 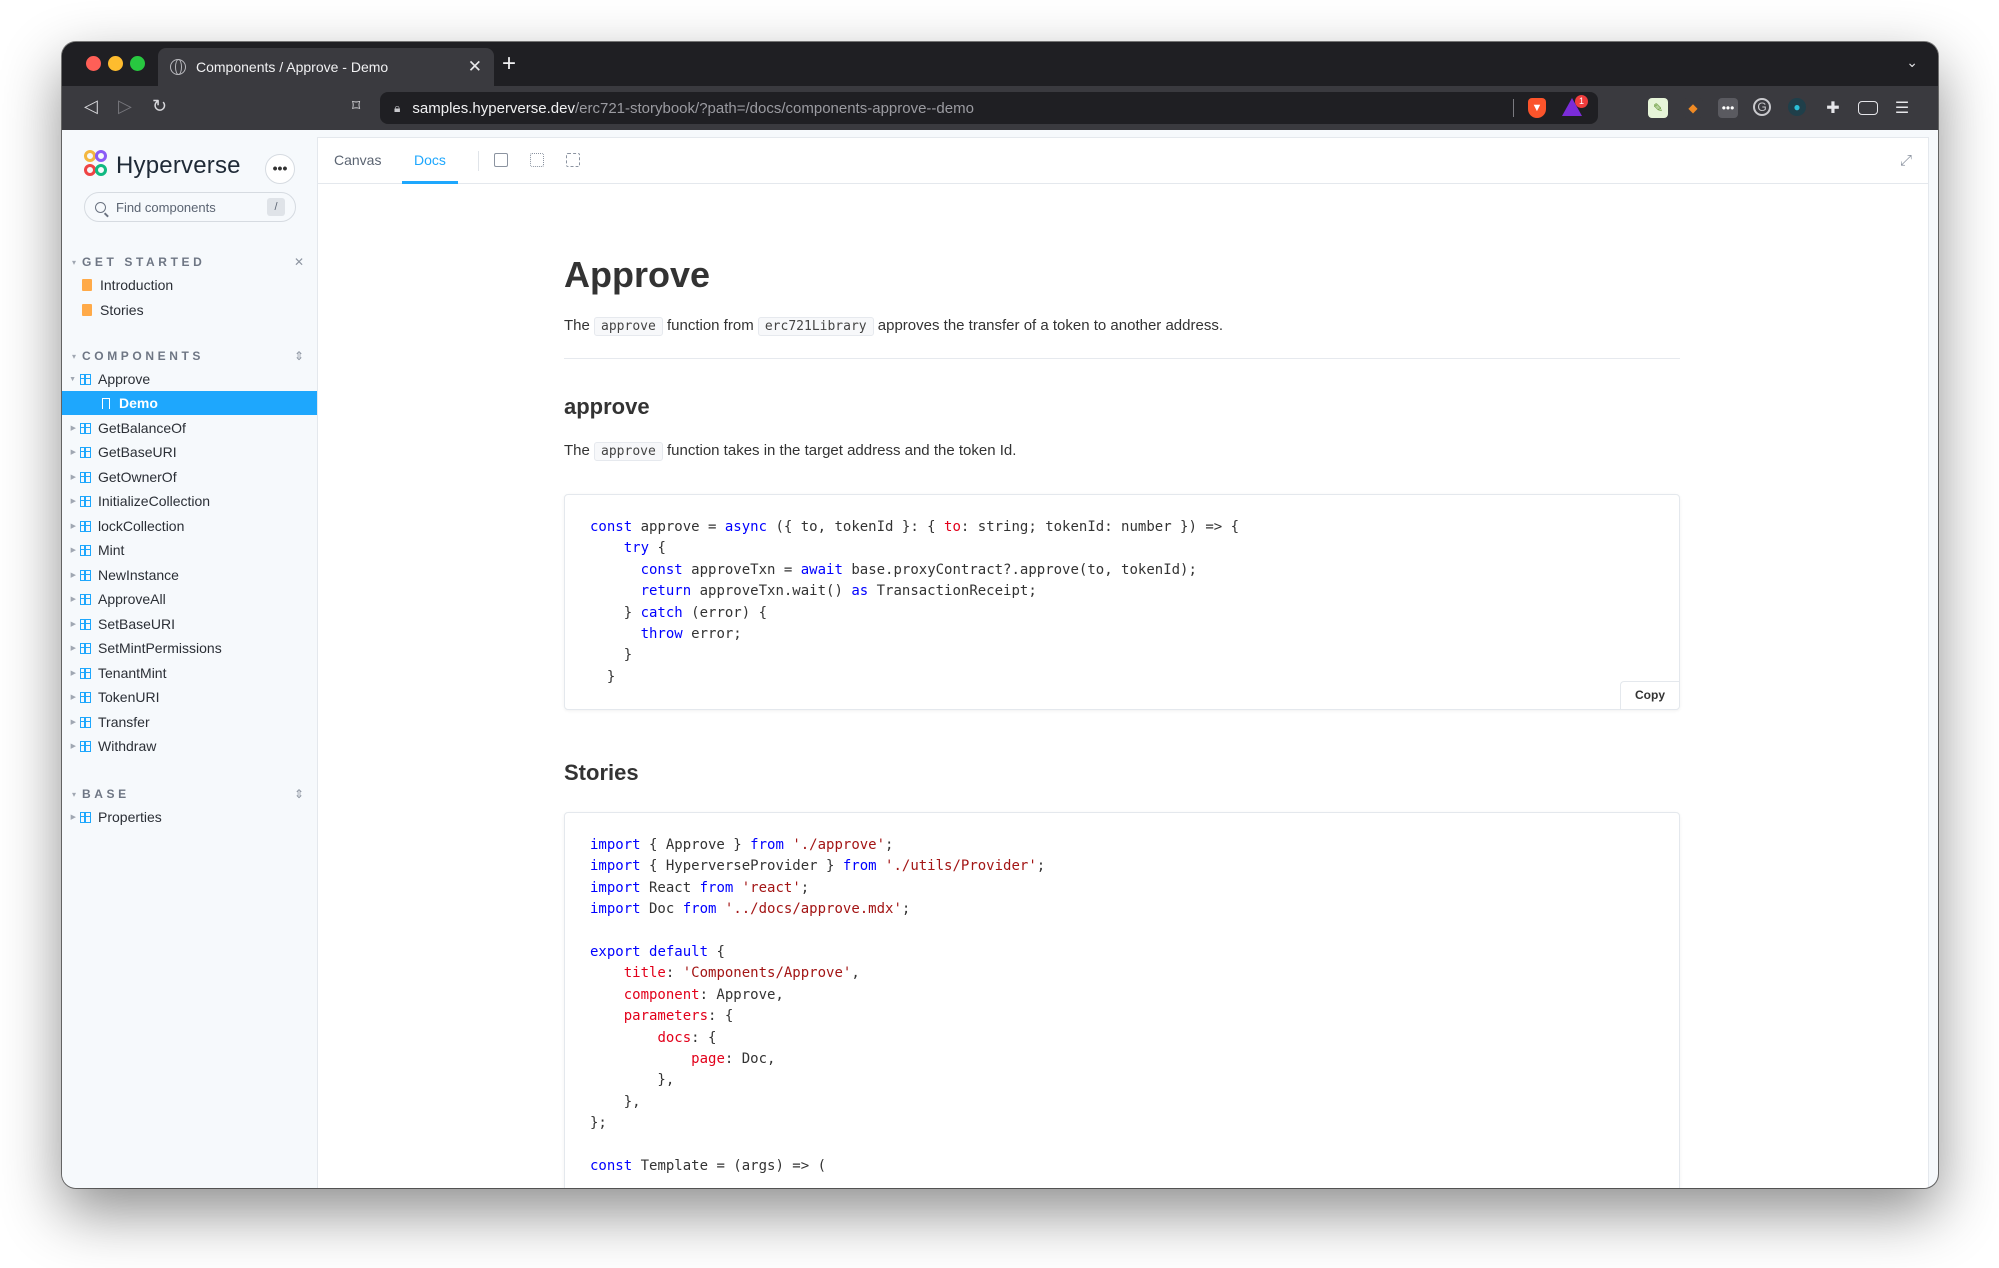 I want to click on bookmark-icon: ⌑, so click(x=356, y=106).